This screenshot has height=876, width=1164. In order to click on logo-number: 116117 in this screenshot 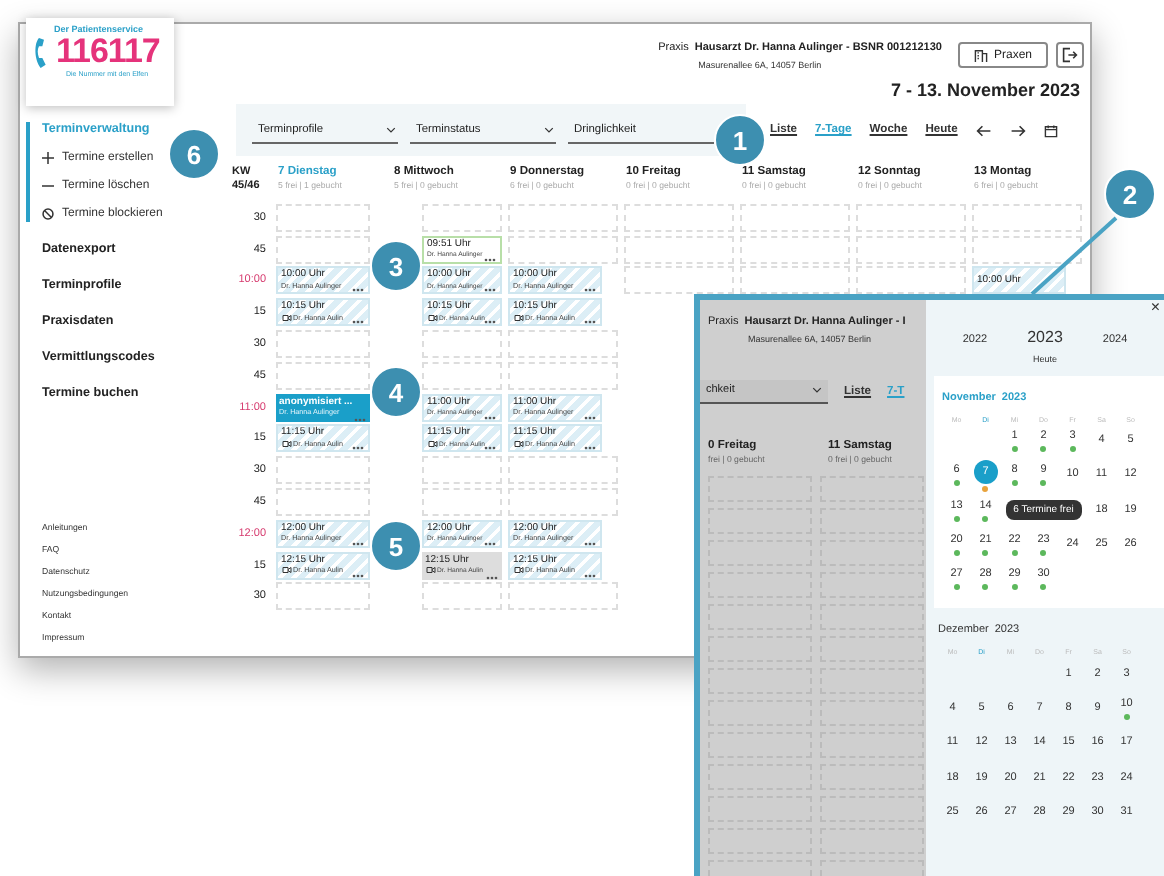, I will do `click(108, 52)`.